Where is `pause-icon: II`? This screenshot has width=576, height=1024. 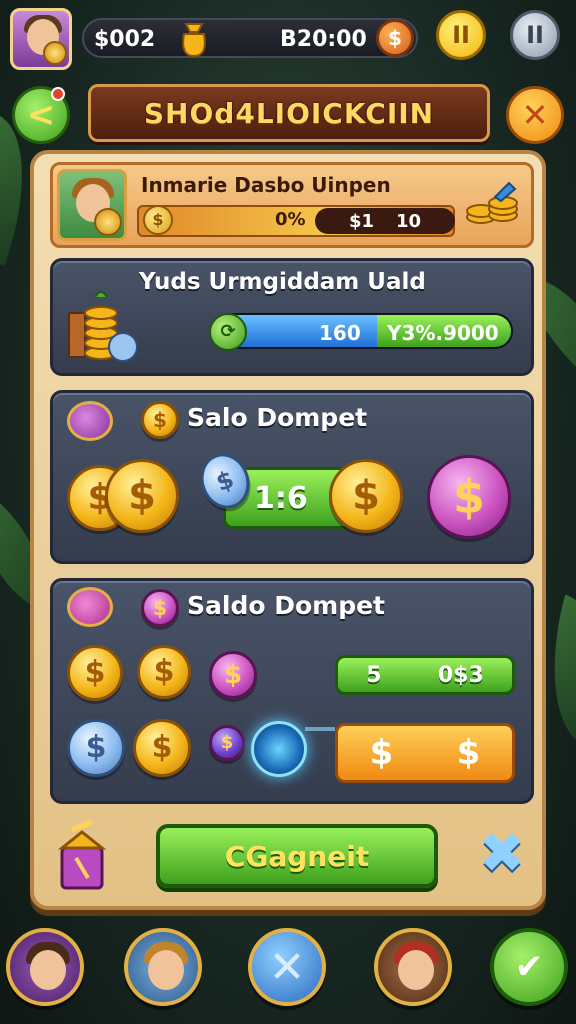 pause-icon: II is located at coordinates (461, 35).